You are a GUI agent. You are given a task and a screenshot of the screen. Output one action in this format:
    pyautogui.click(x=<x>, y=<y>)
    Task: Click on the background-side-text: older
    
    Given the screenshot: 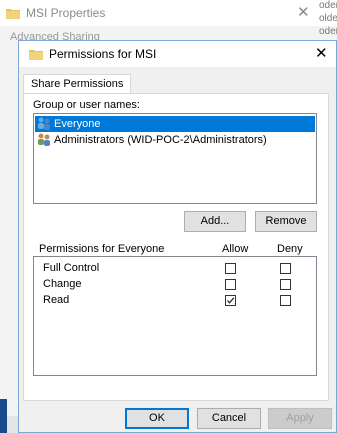 What is the action you would take?
    pyautogui.click(x=328, y=18)
    